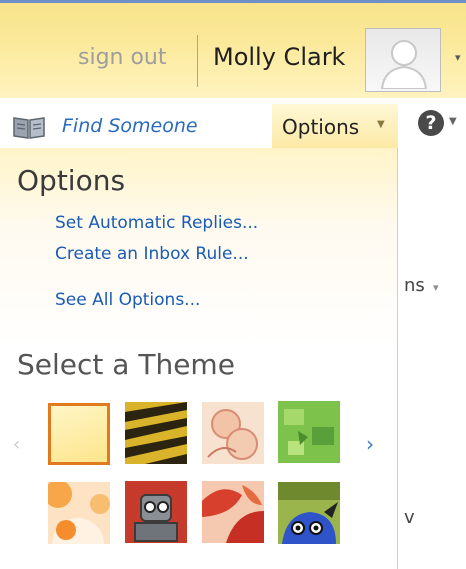 This screenshot has height=569, width=466. I want to click on chevron-left-icon: ‹, so click(16, 444).